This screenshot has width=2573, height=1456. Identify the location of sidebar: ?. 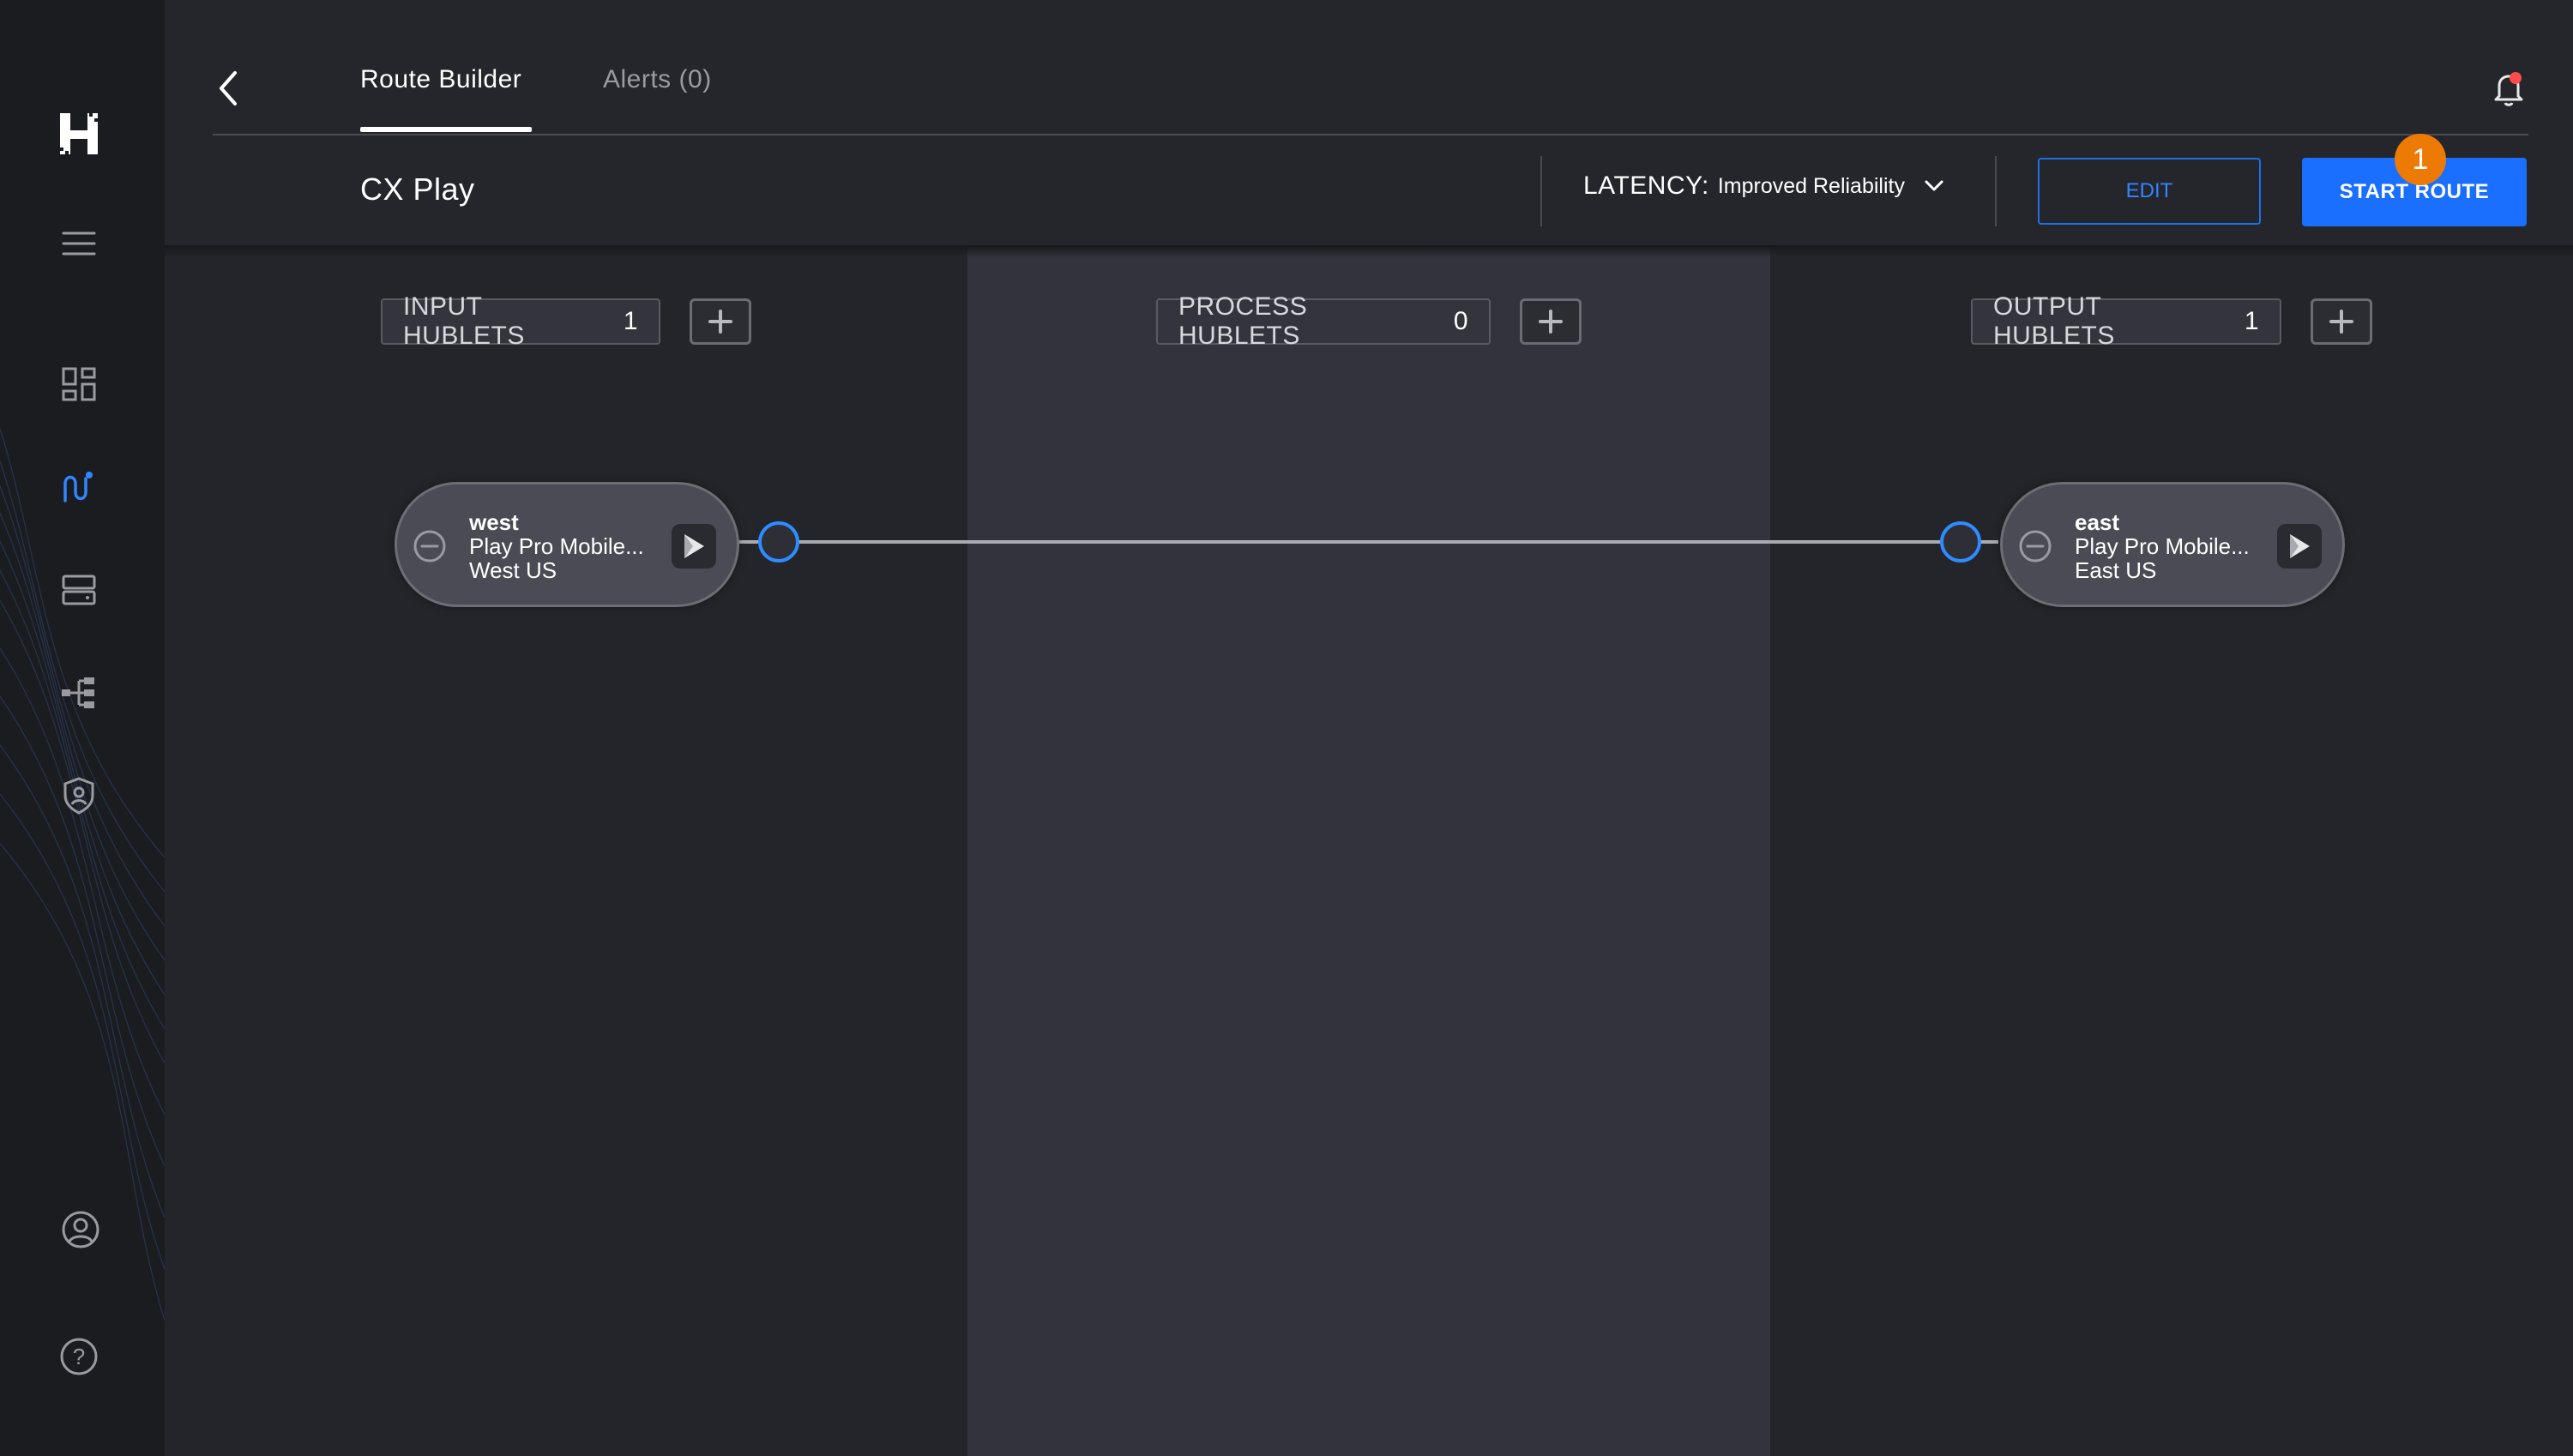
(82, 728).